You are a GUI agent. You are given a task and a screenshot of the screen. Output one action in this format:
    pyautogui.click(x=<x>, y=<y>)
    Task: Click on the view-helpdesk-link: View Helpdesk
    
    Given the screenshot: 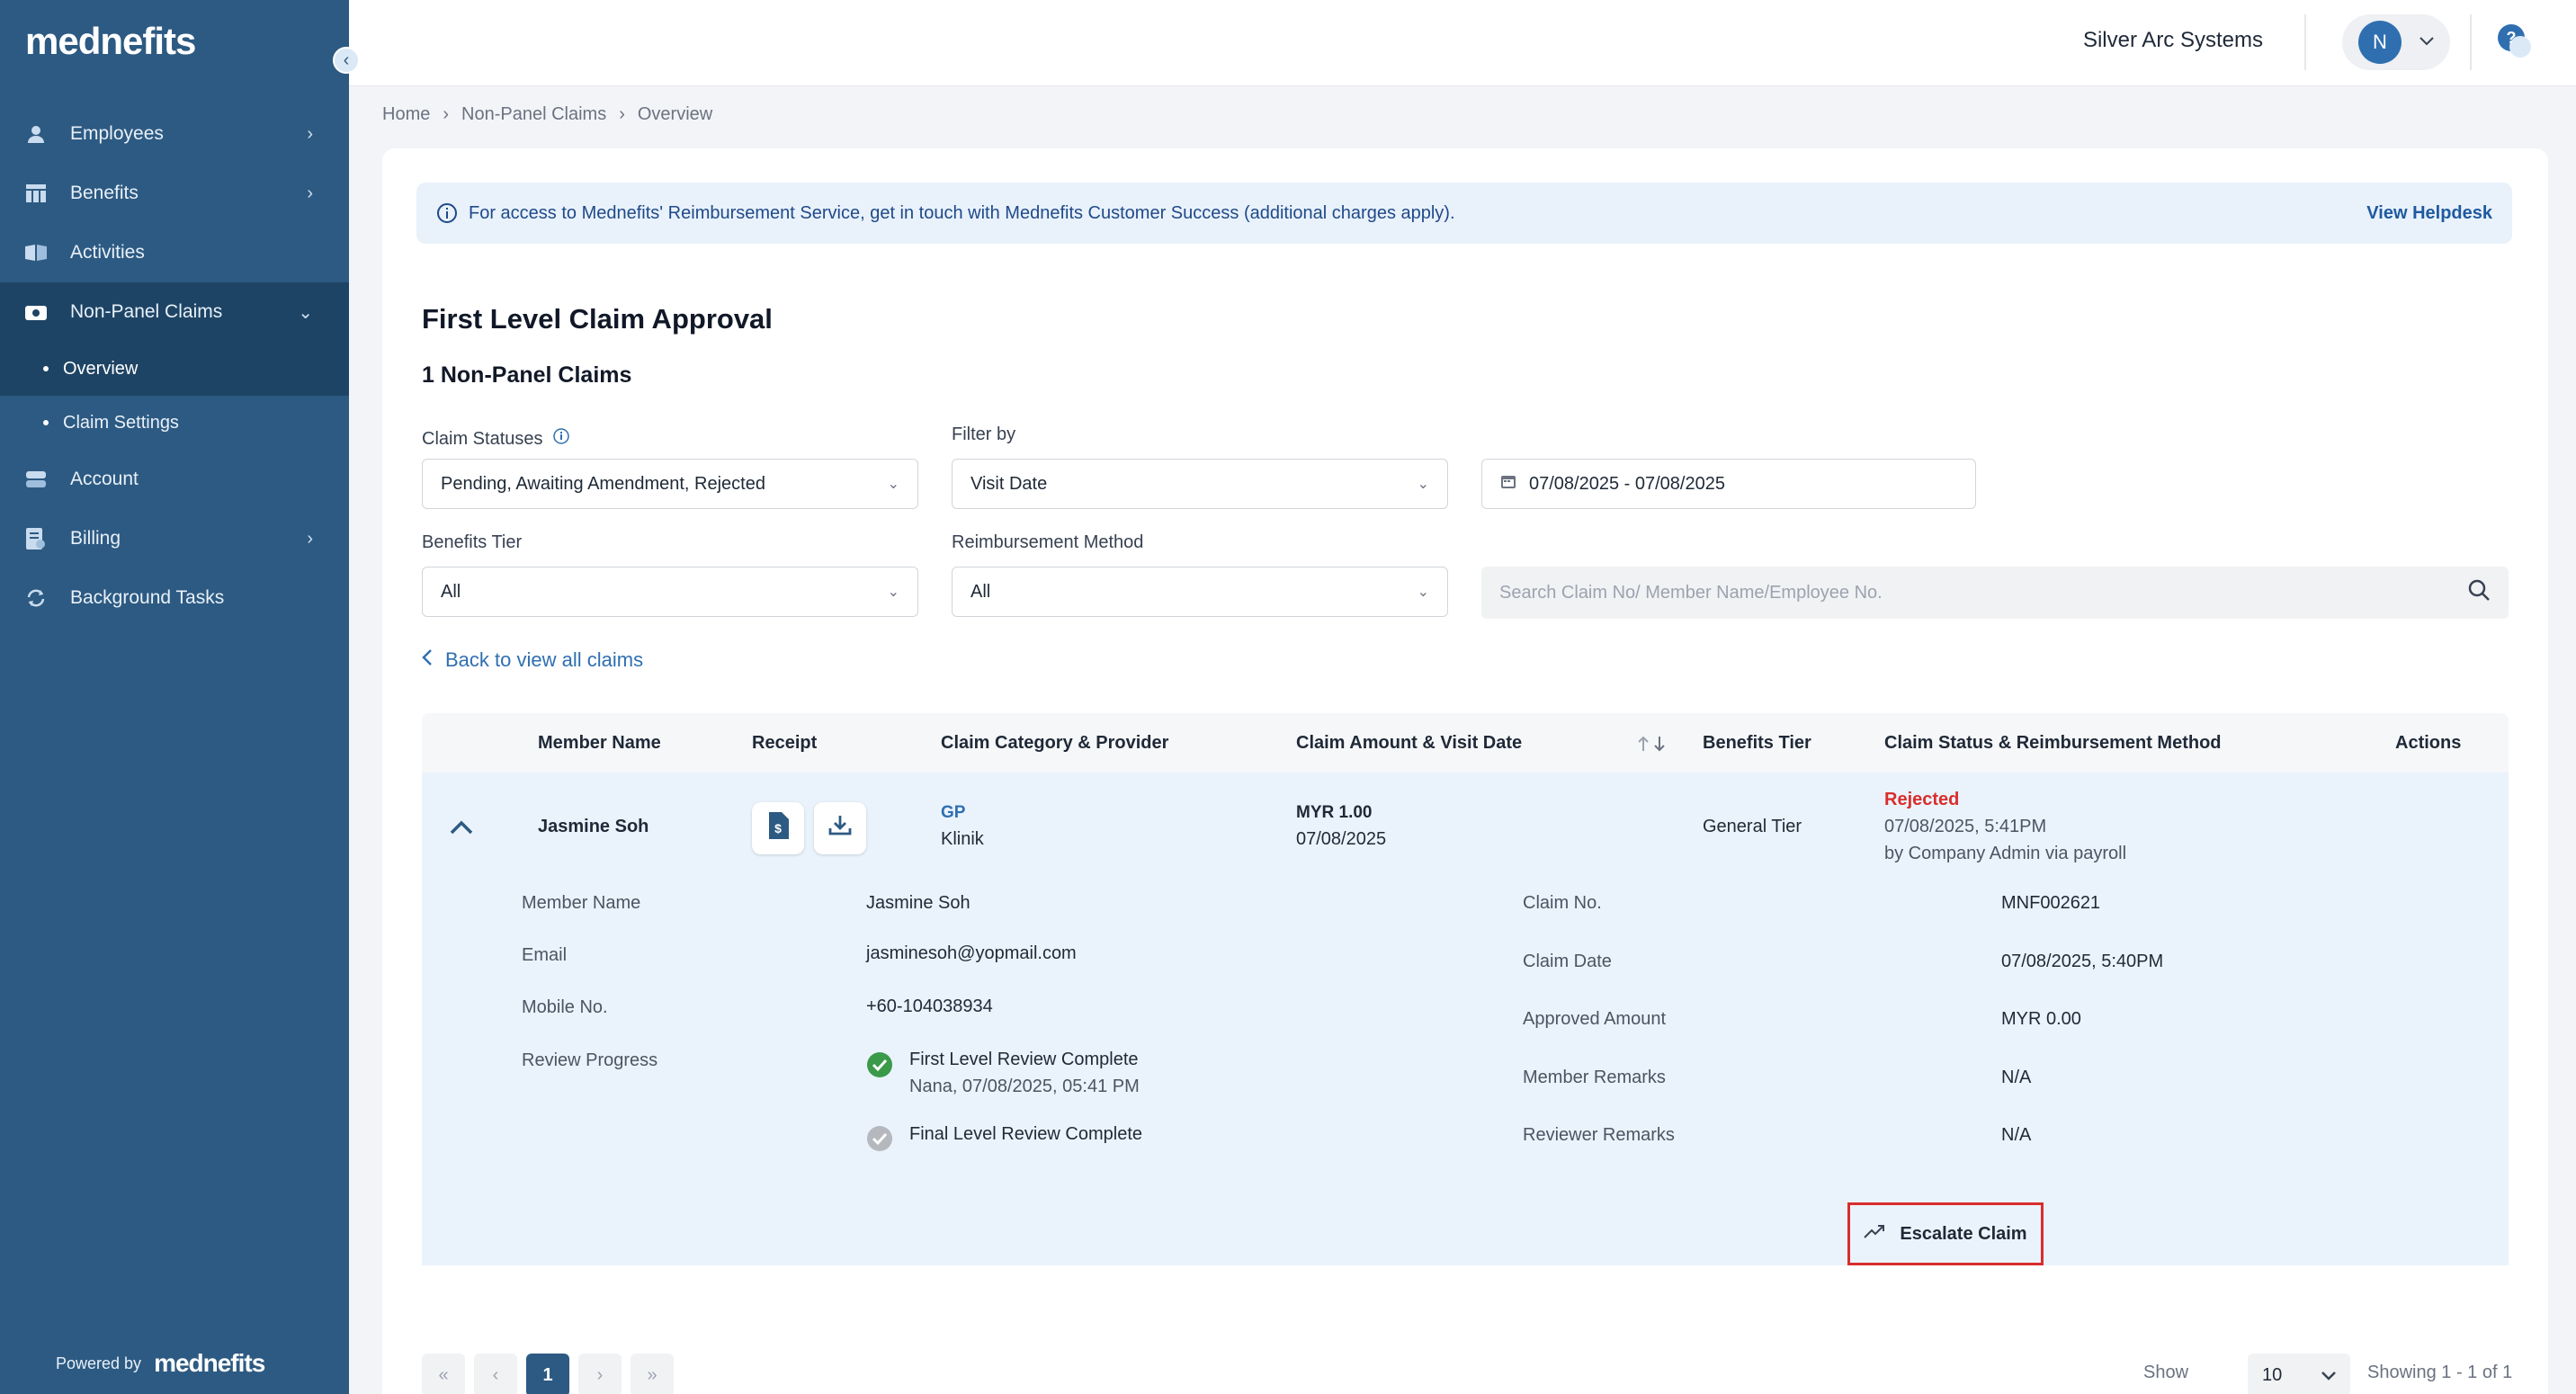 What is the action you would take?
    pyautogui.click(x=2429, y=213)
    